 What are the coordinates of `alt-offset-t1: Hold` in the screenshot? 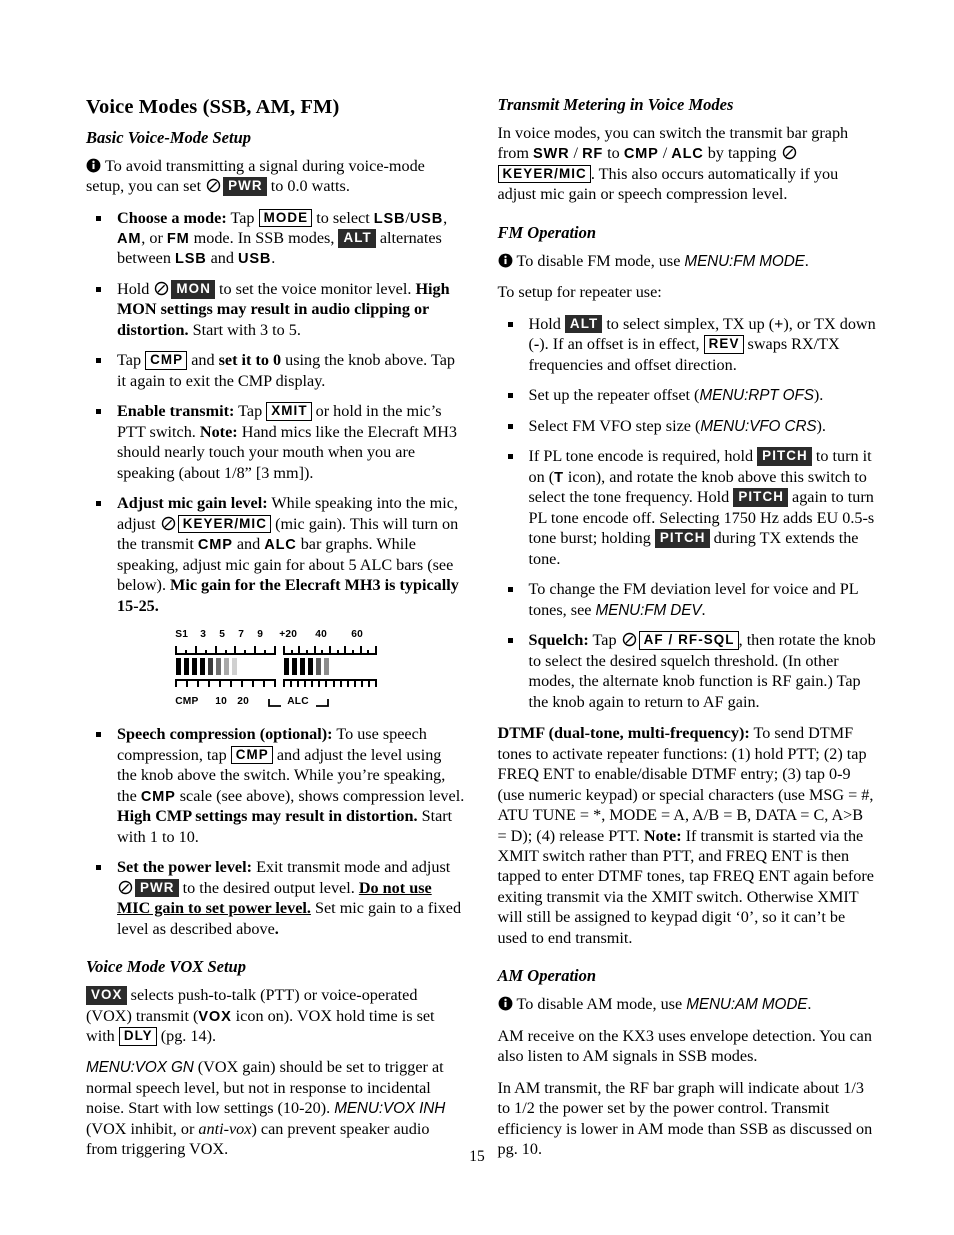 It's located at (544, 323).